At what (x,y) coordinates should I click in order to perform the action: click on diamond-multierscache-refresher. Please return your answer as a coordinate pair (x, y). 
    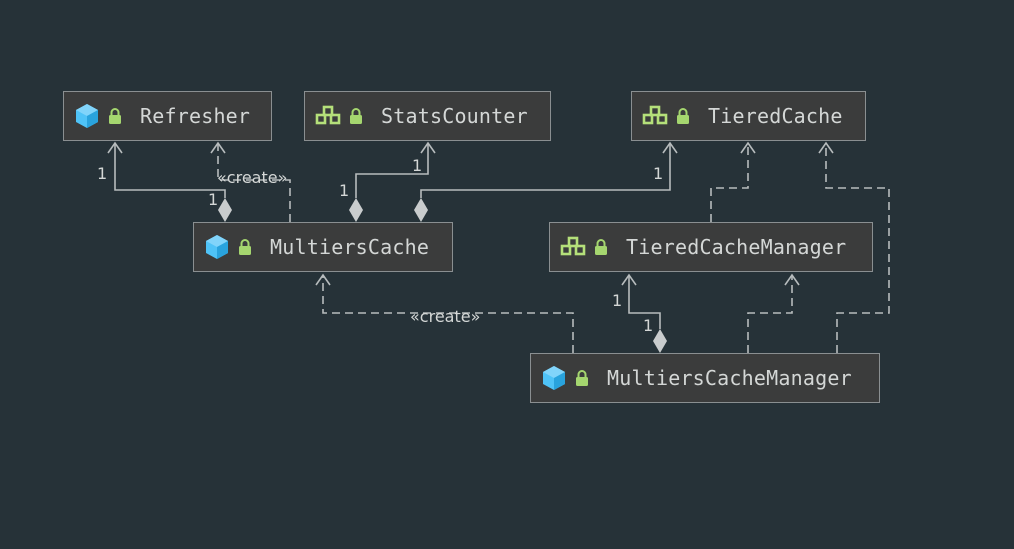
    Looking at the image, I should click on (225, 210).